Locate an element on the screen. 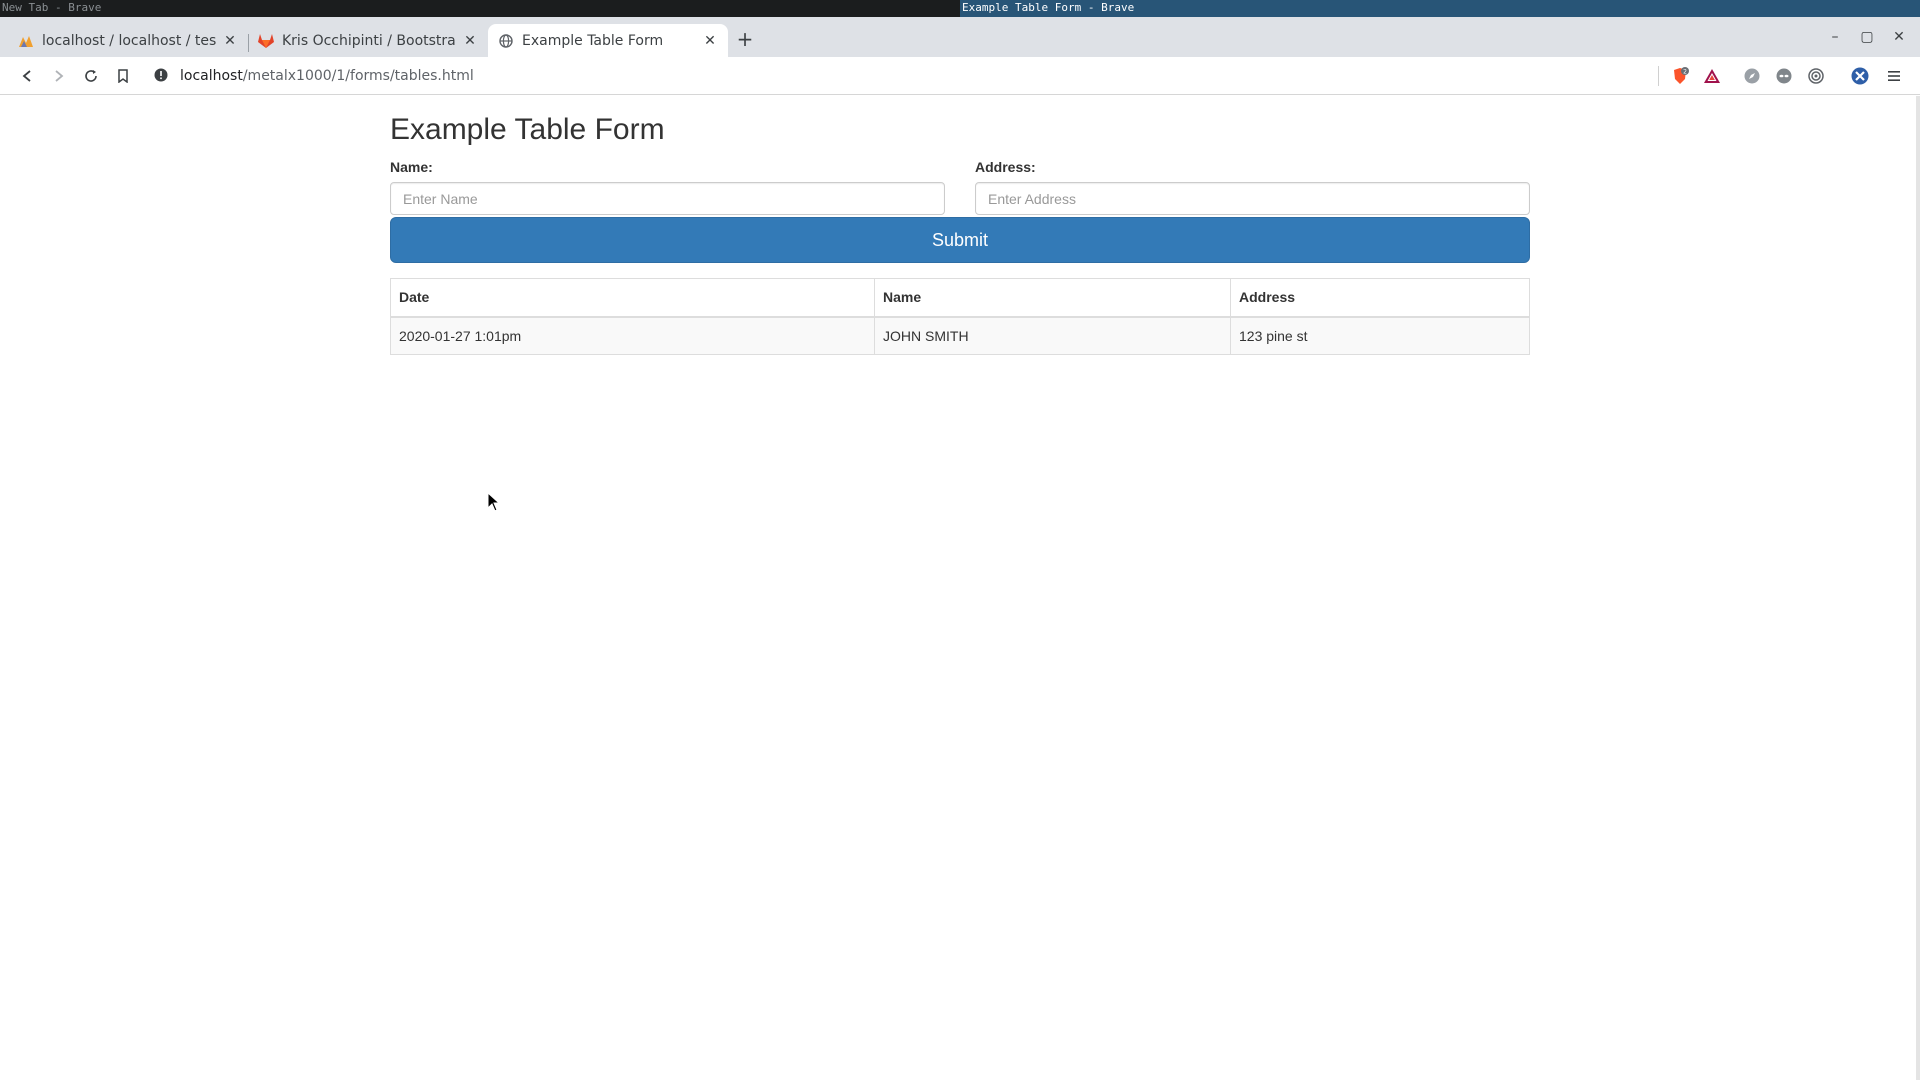 This screenshot has height=1080, width=1920. shield-count-badge: 2 is located at coordinates (1685, 72).